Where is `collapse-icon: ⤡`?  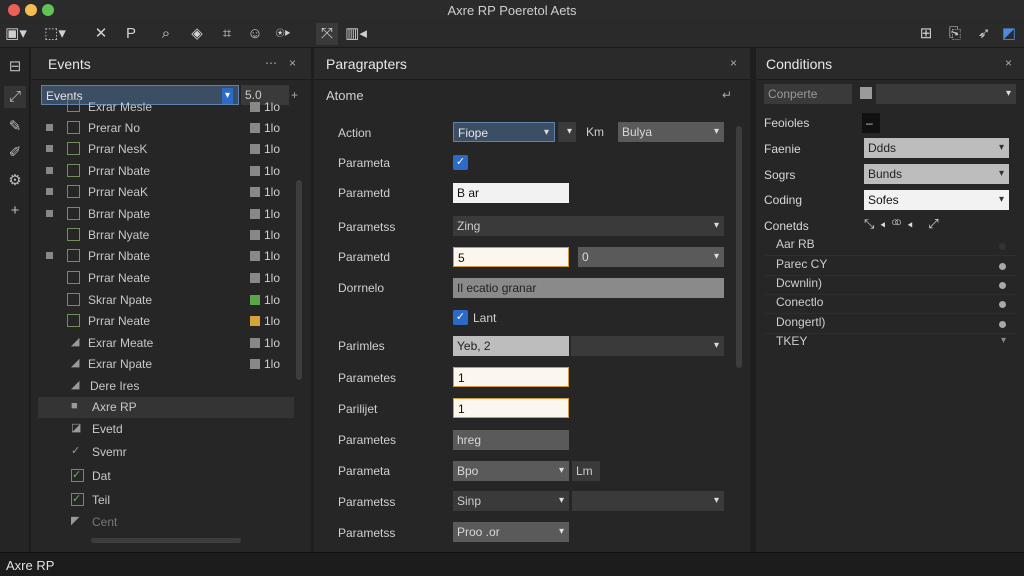 collapse-icon: ⤡ is located at coordinates (872, 223).